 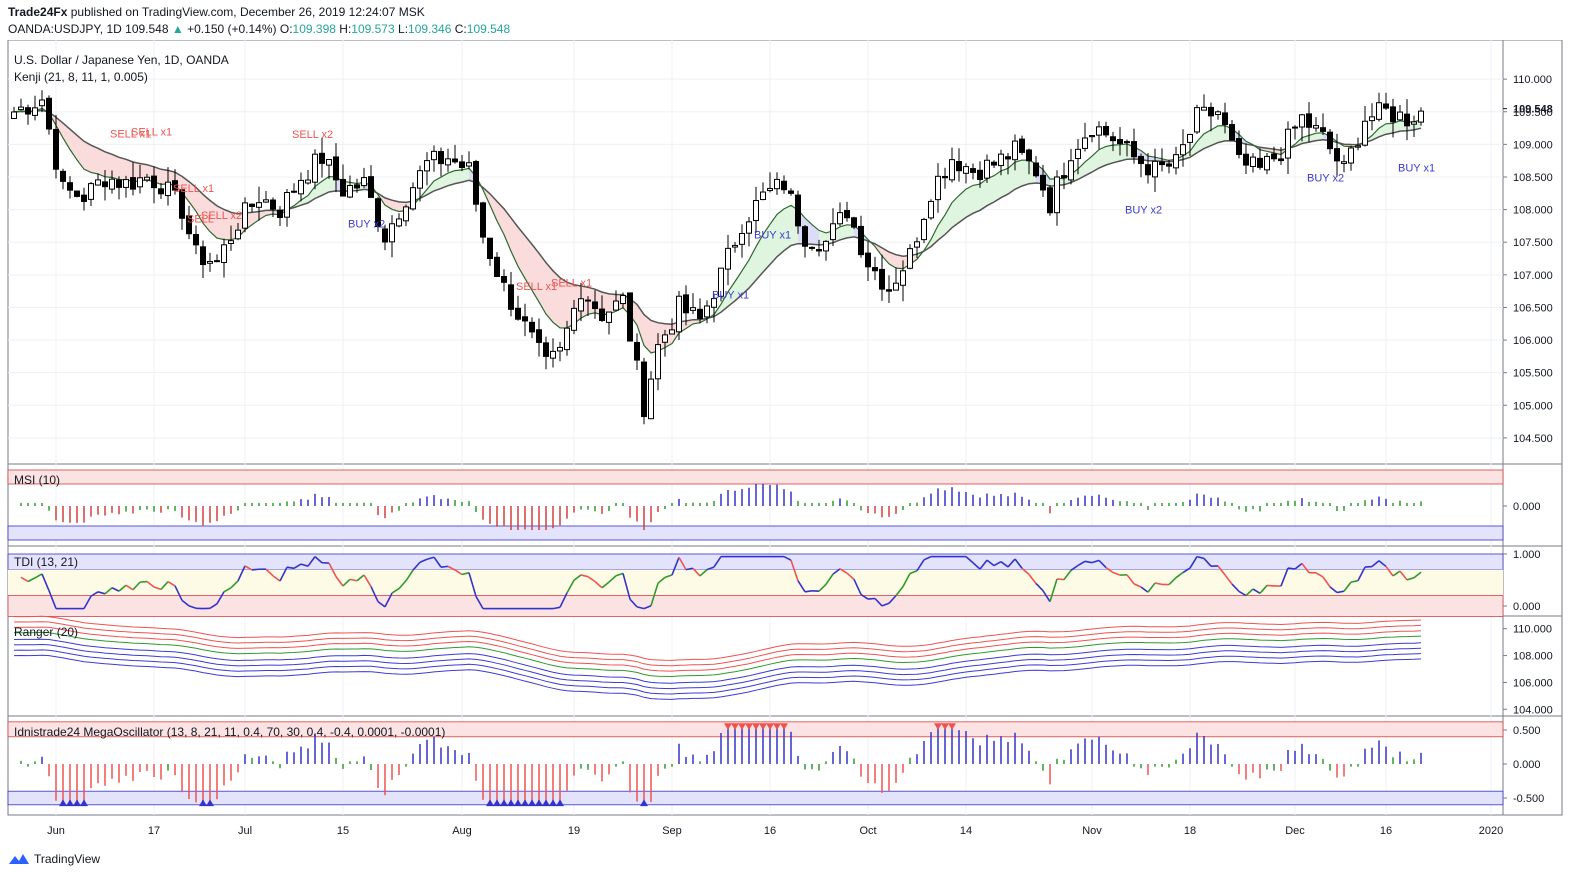 I want to click on tdi-pane-title: TDI (13, 21), so click(x=46, y=562).